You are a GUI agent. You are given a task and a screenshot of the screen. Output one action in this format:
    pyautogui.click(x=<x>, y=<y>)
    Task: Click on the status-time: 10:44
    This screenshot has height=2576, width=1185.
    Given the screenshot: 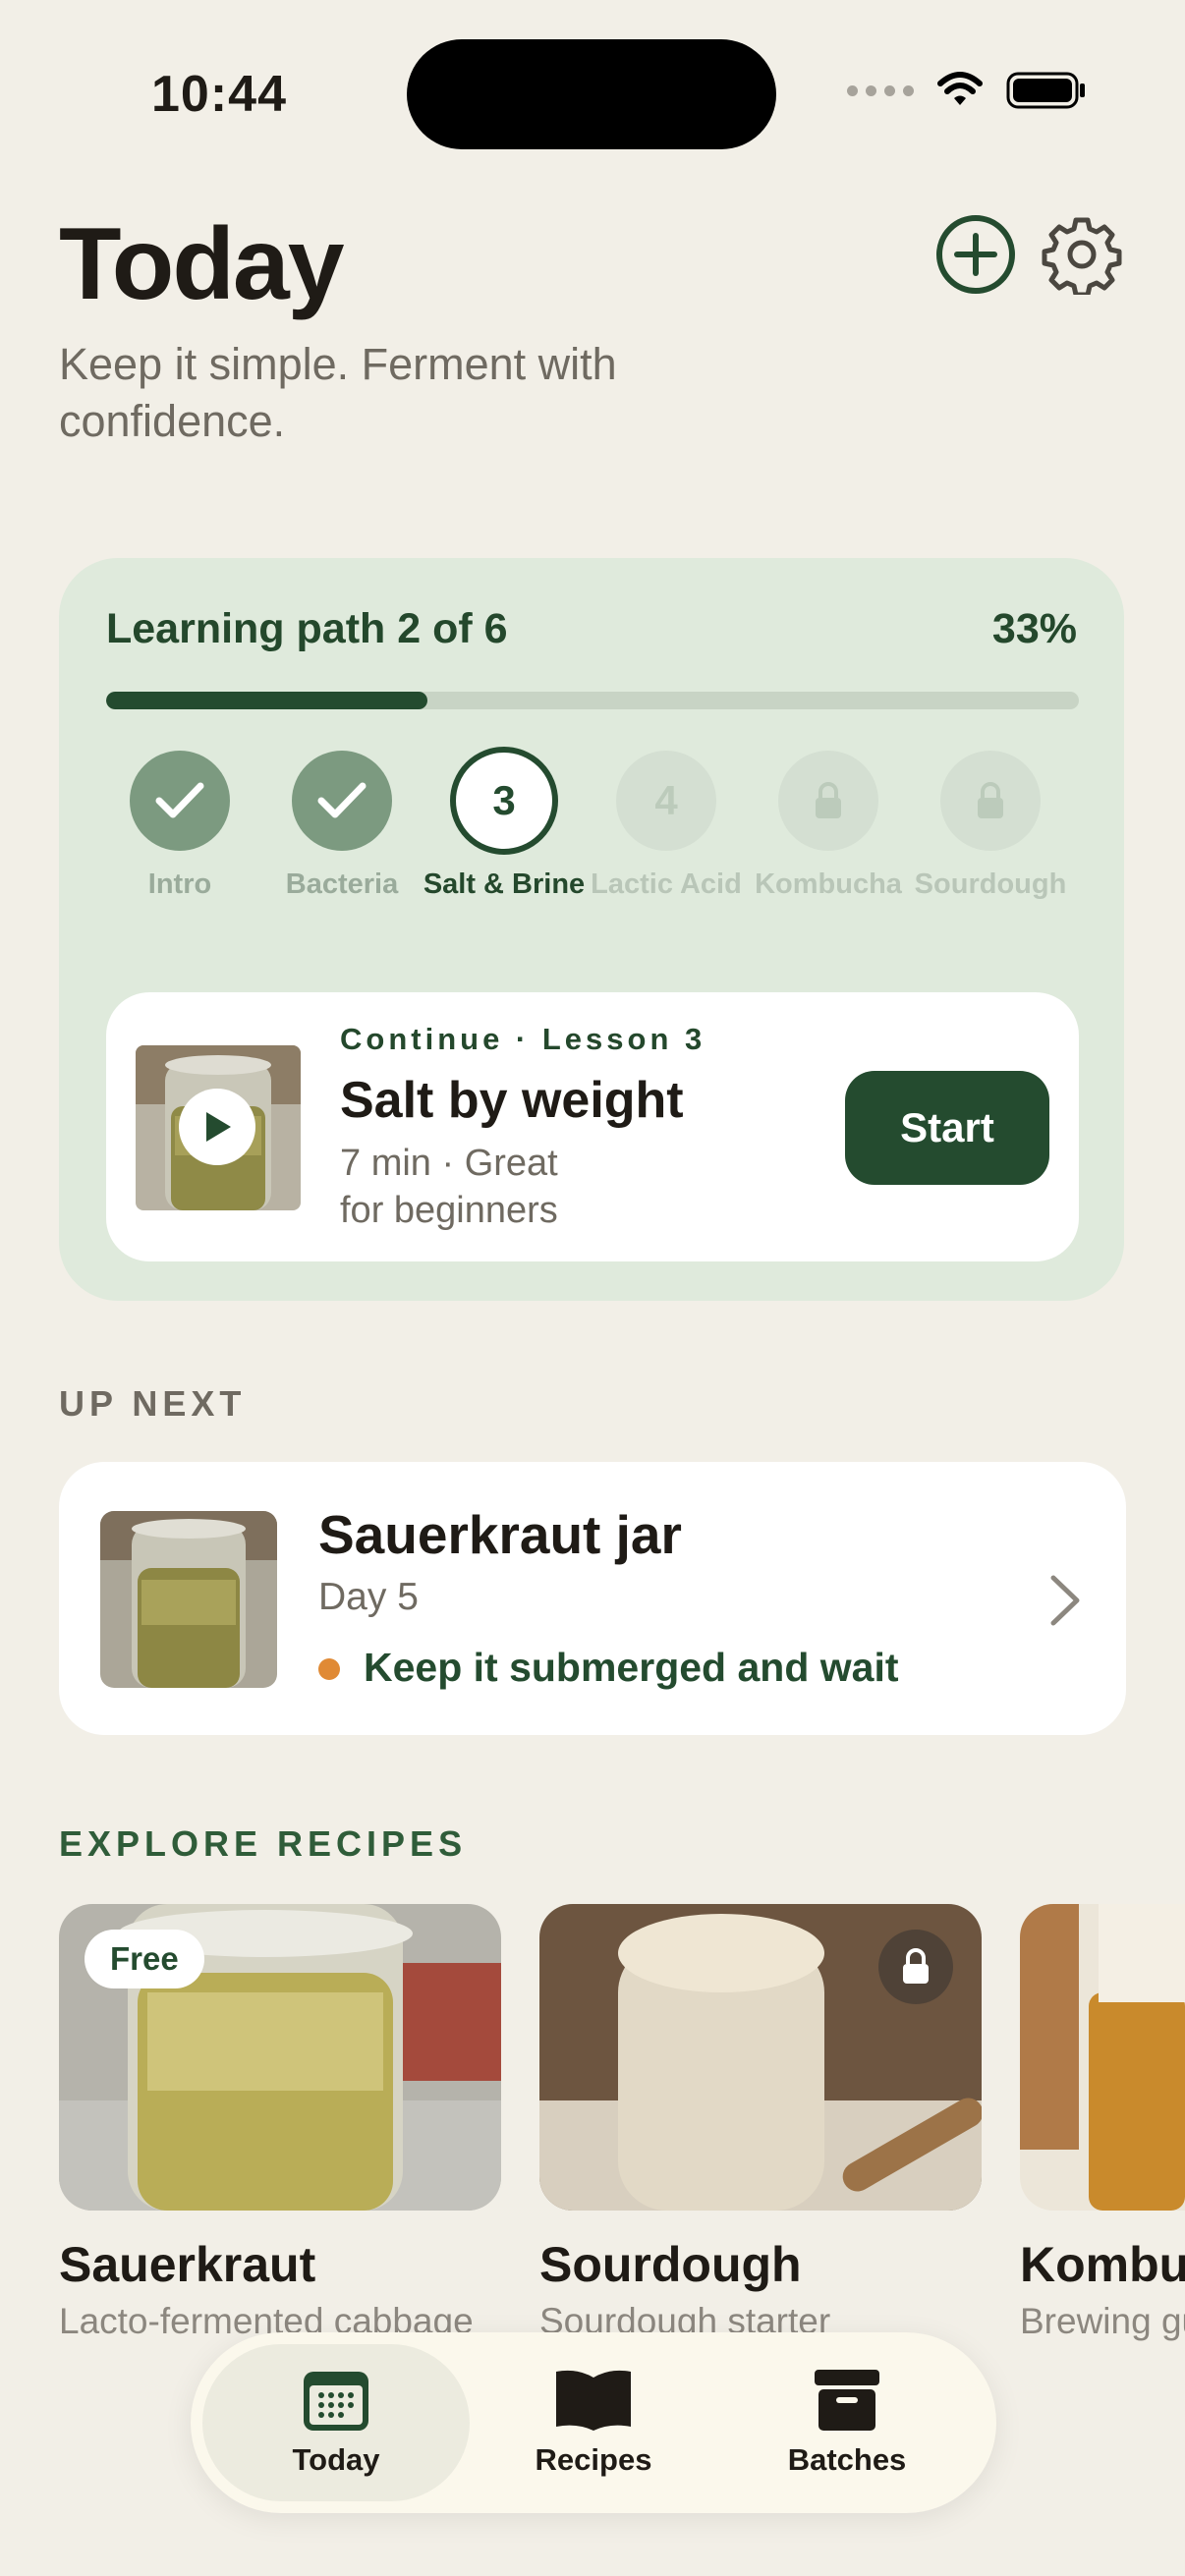 What is the action you would take?
    pyautogui.click(x=219, y=94)
    